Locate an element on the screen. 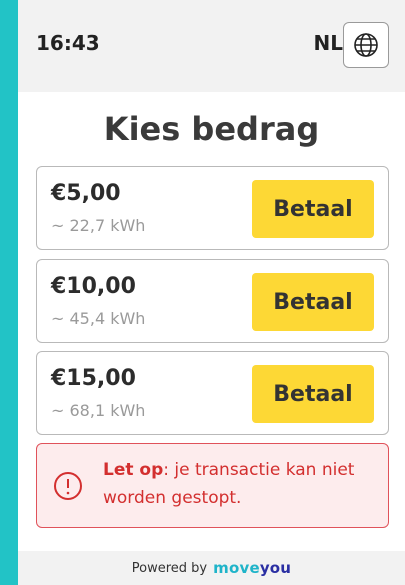 This screenshot has width=405, height=585. amount-option-5: €5,00 ~ 22,7 kWh Betaal is located at coordinates (212, 208).